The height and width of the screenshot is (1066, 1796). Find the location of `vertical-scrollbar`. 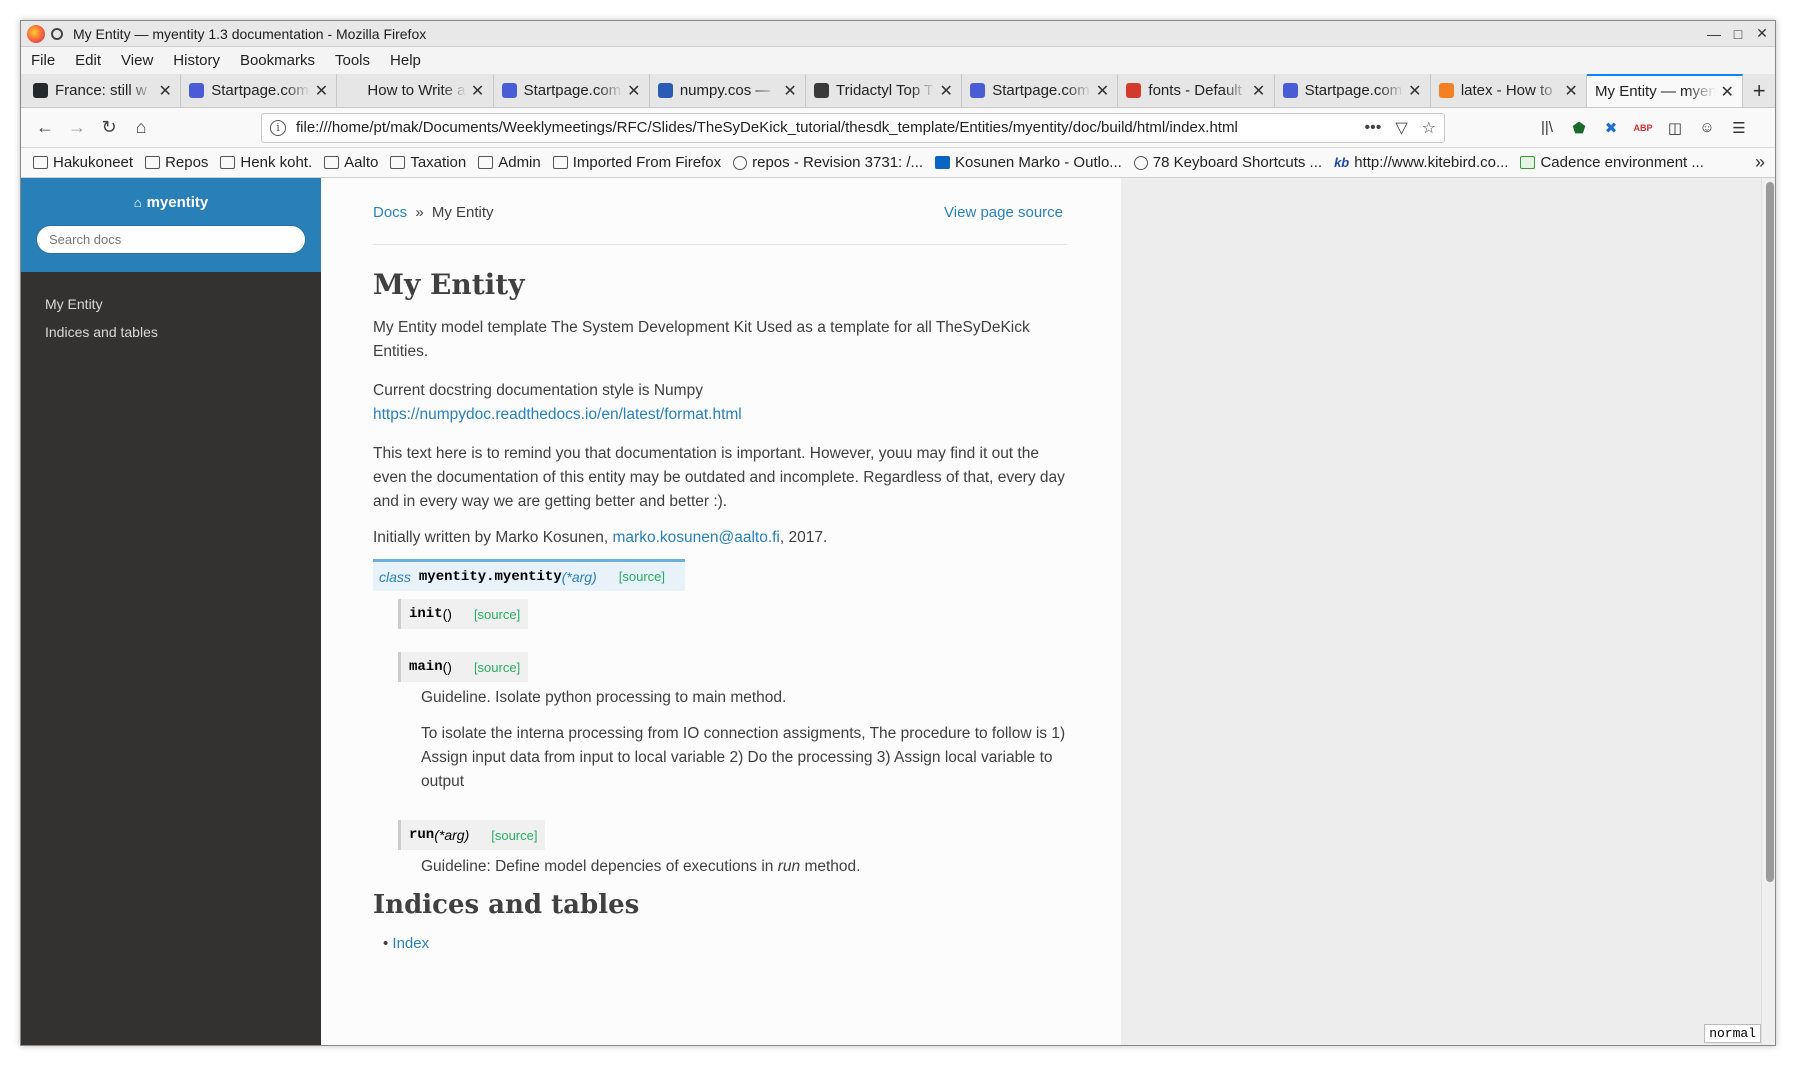

vertical-scrollbar is located at coordinates (1768, 611).